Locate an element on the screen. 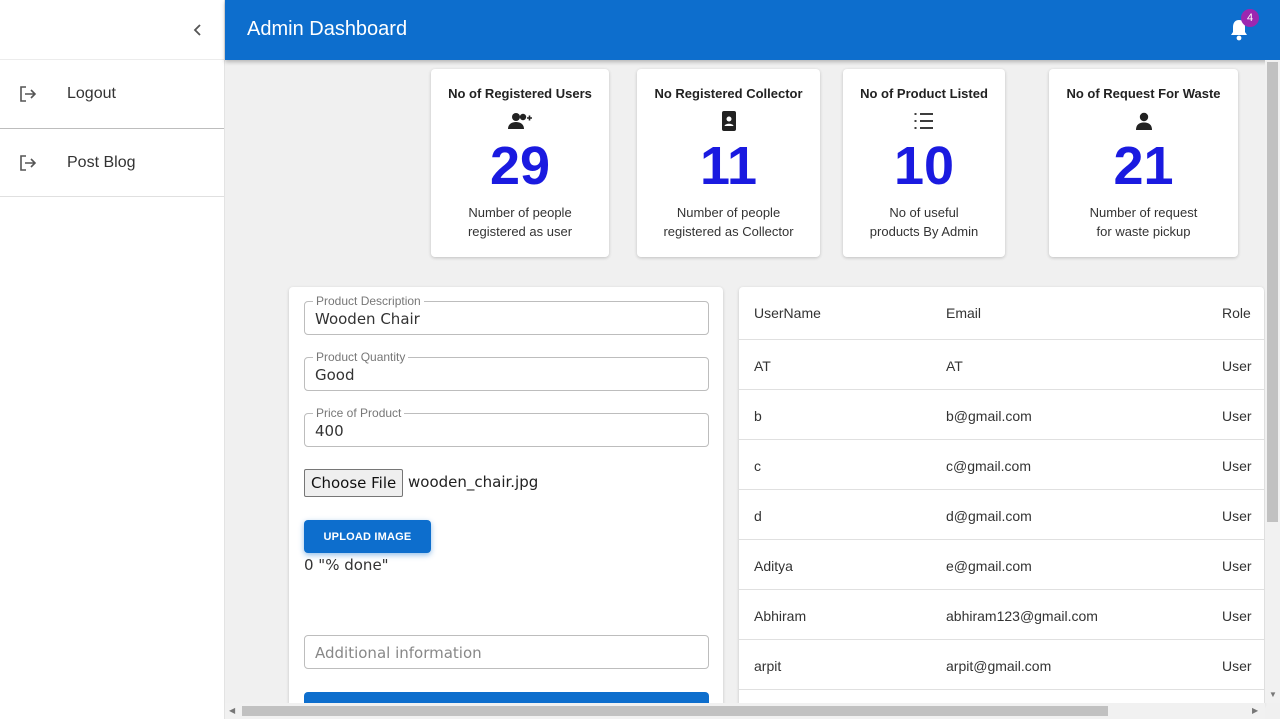 The image size is (1280, 719). table-row: Aditya e@gmail.com User is located at coordinates (1001, 565).